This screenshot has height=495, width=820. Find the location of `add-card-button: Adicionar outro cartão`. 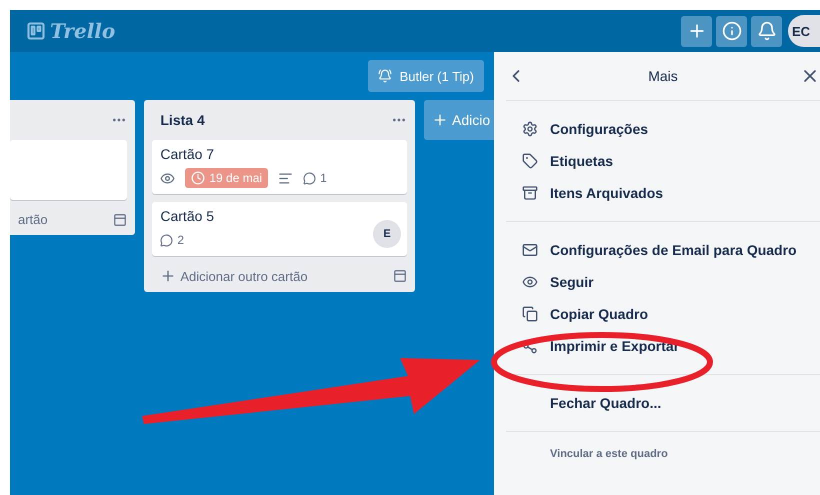

add-card-button: Adicionar outro cartão is located at coordinates (234, 276).